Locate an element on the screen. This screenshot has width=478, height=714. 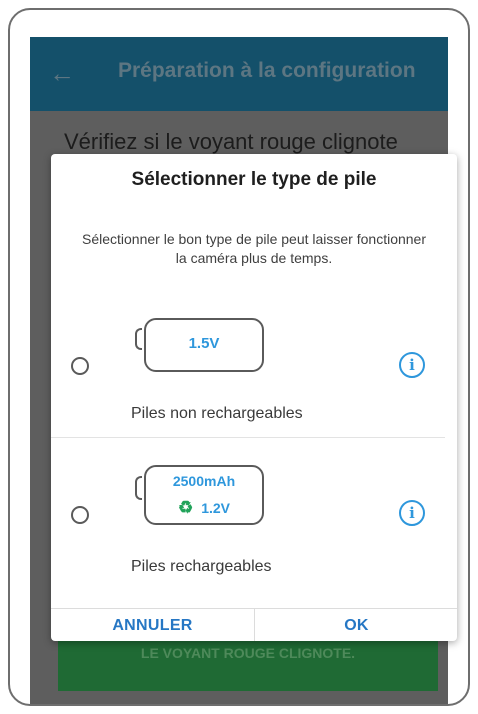
battery-capacity: 2500mAh is located at coordinates (204, 481).